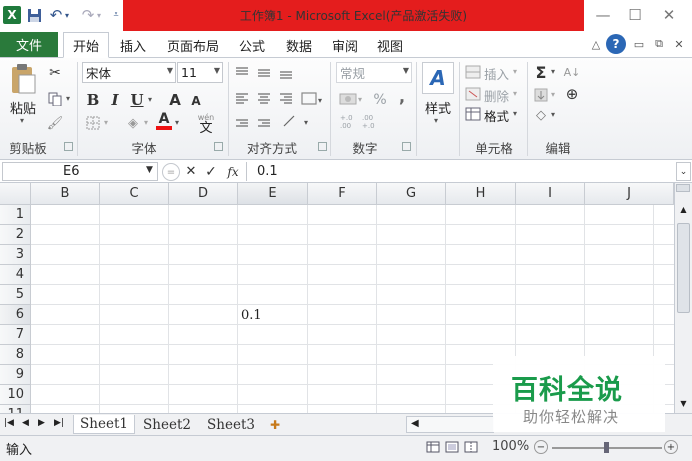  What do you see at coordinates (515, 93) in the screenshot?
I see `delete-dropdown-icon: ▾` at bounding box center [515, 93].